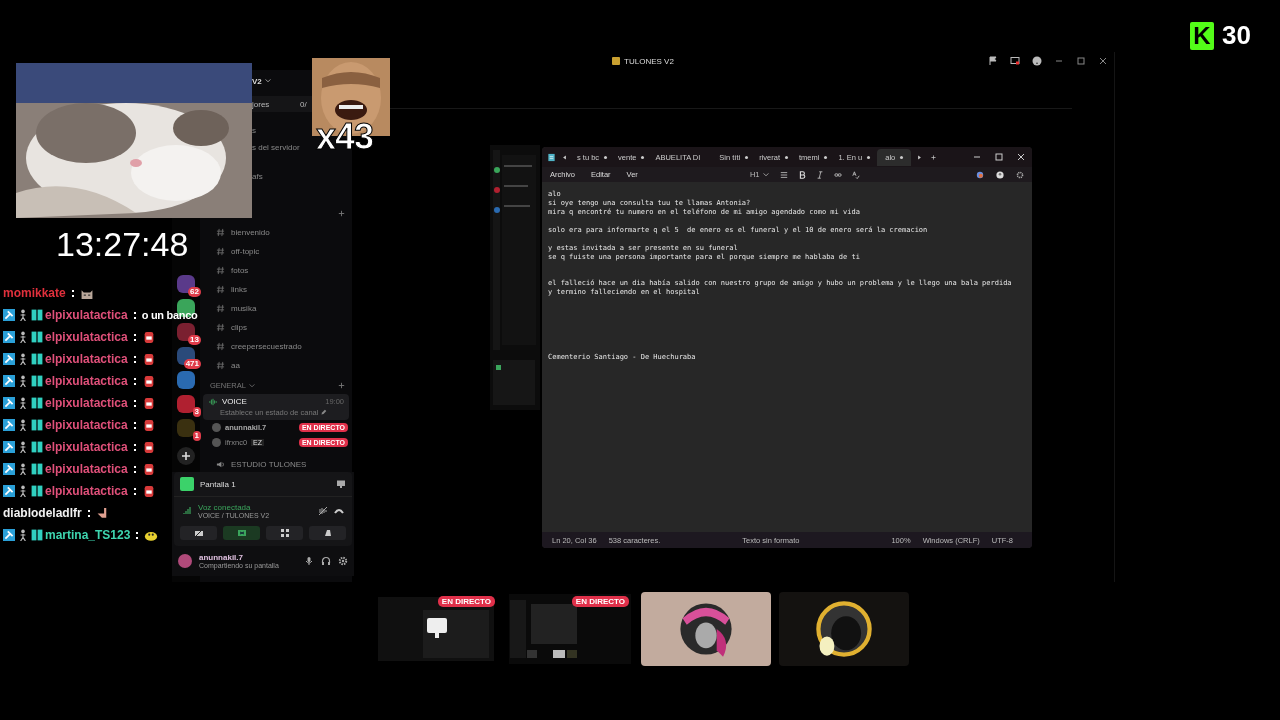 This screenshot has width=1280, height=720. Describe the element at coordinates (1037, 61) in the screenshot. I see `help-icon` at that location.